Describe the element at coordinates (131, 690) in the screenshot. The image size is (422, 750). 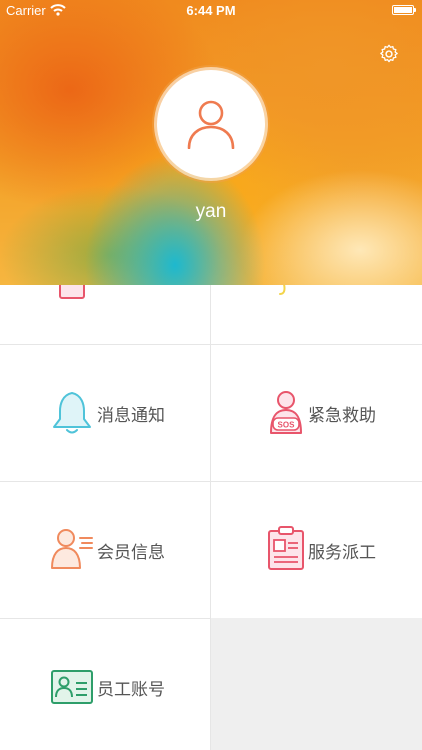
I see `menu-item-label: 员工账号` at that location.